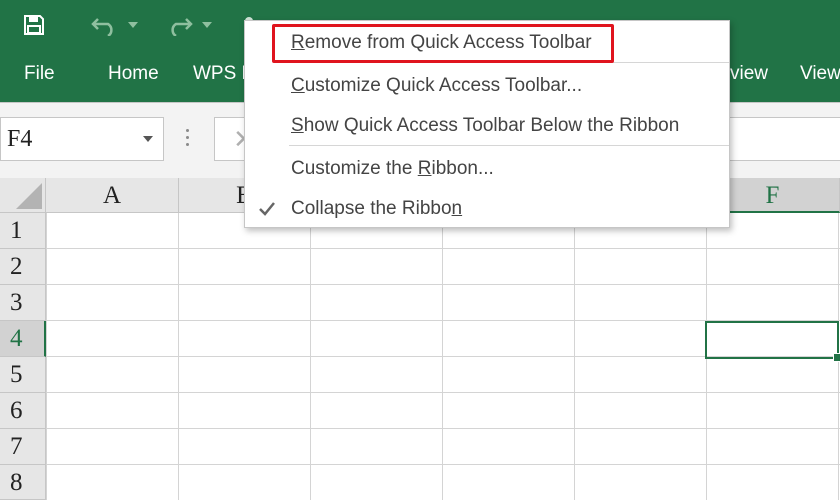 The image size is (840, 501). I want to click on row-header-1: 1, so click(23, 231).